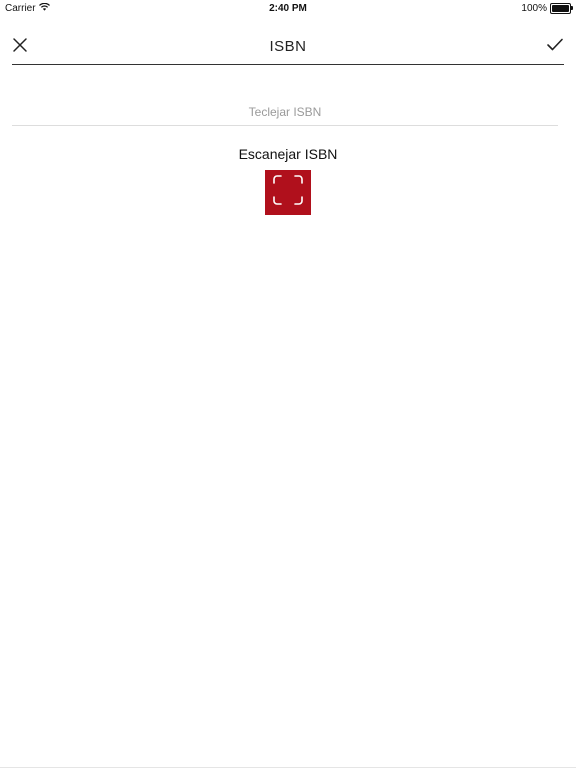 This screenshot has width=576, height=768. I want to click on status-bar: Carrier 2:40 PM 100%, so click(288, 9).